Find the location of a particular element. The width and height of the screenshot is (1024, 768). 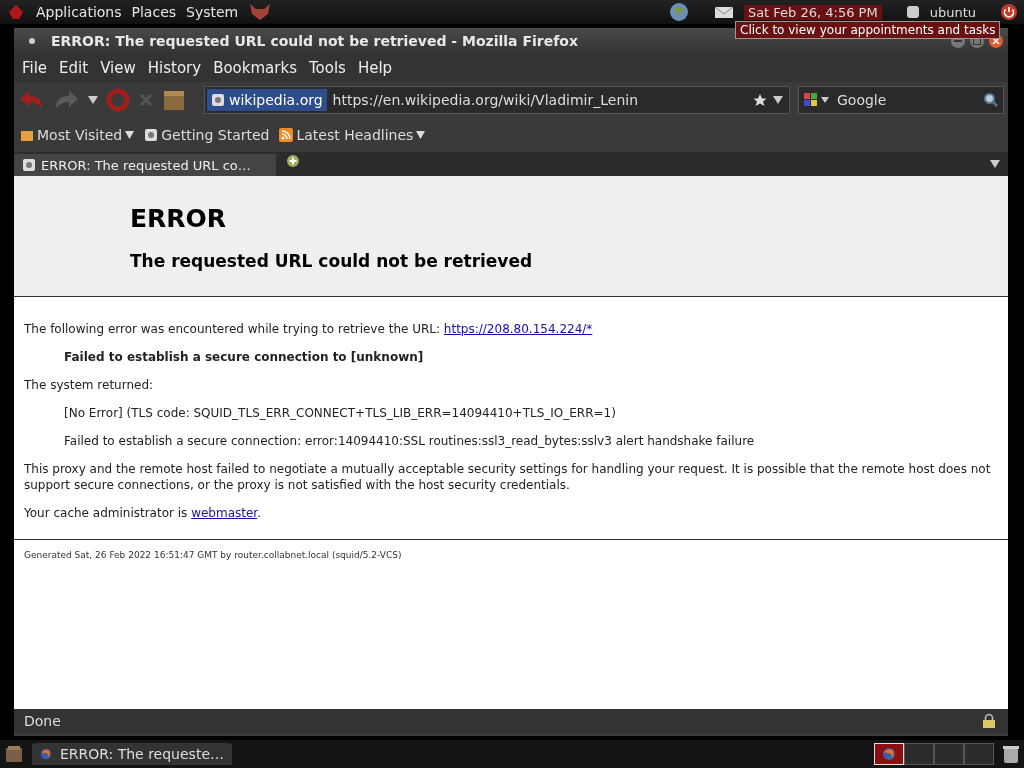

menu-item: History is located at coordinates (174, 68).